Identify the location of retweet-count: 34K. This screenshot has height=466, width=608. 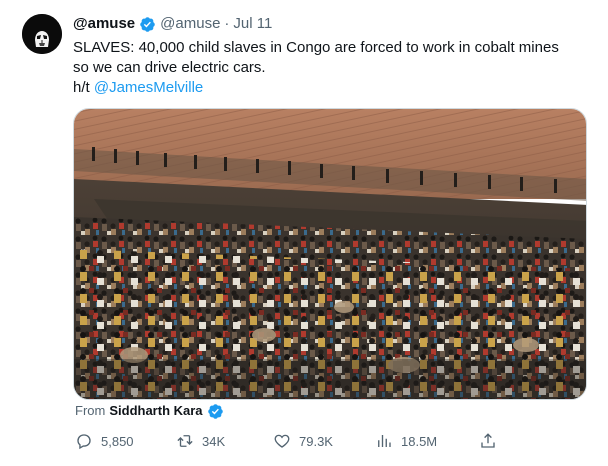
(214, 441).